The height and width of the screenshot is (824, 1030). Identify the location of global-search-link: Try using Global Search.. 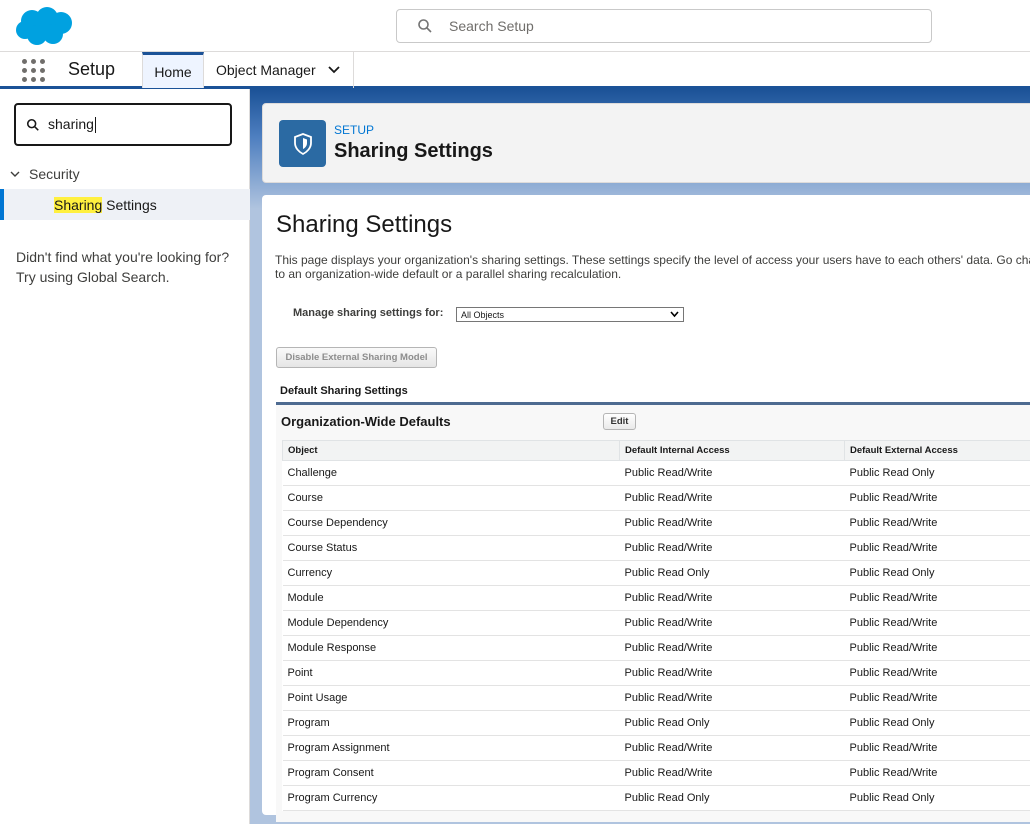
(128, 277).